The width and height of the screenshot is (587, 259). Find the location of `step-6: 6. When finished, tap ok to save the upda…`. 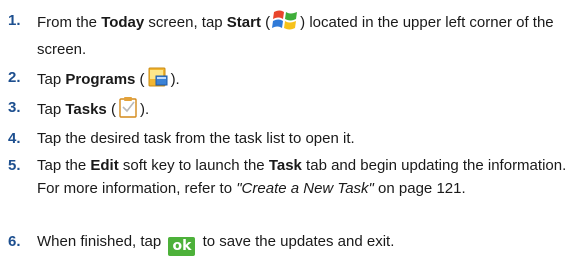

step-6: 6. When finished, tap ok to save the upda… is located at coordinates (293, 243).